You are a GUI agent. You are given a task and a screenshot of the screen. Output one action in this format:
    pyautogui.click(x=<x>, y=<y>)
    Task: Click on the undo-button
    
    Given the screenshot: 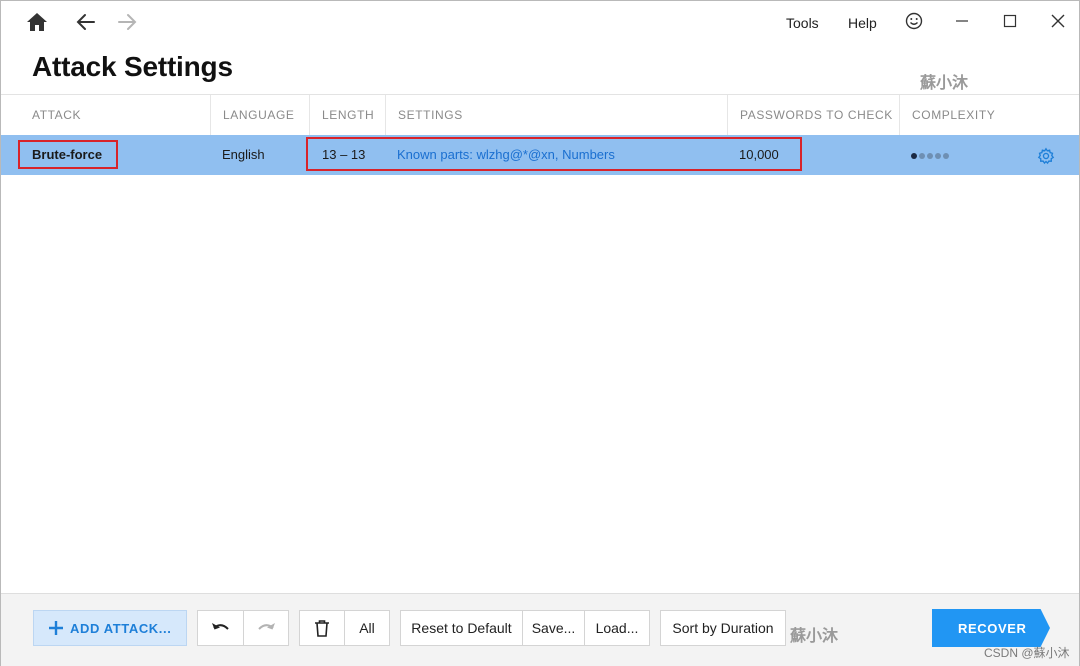 What is the action you would take?
    pyautogui.click(x=220, y=628)
    